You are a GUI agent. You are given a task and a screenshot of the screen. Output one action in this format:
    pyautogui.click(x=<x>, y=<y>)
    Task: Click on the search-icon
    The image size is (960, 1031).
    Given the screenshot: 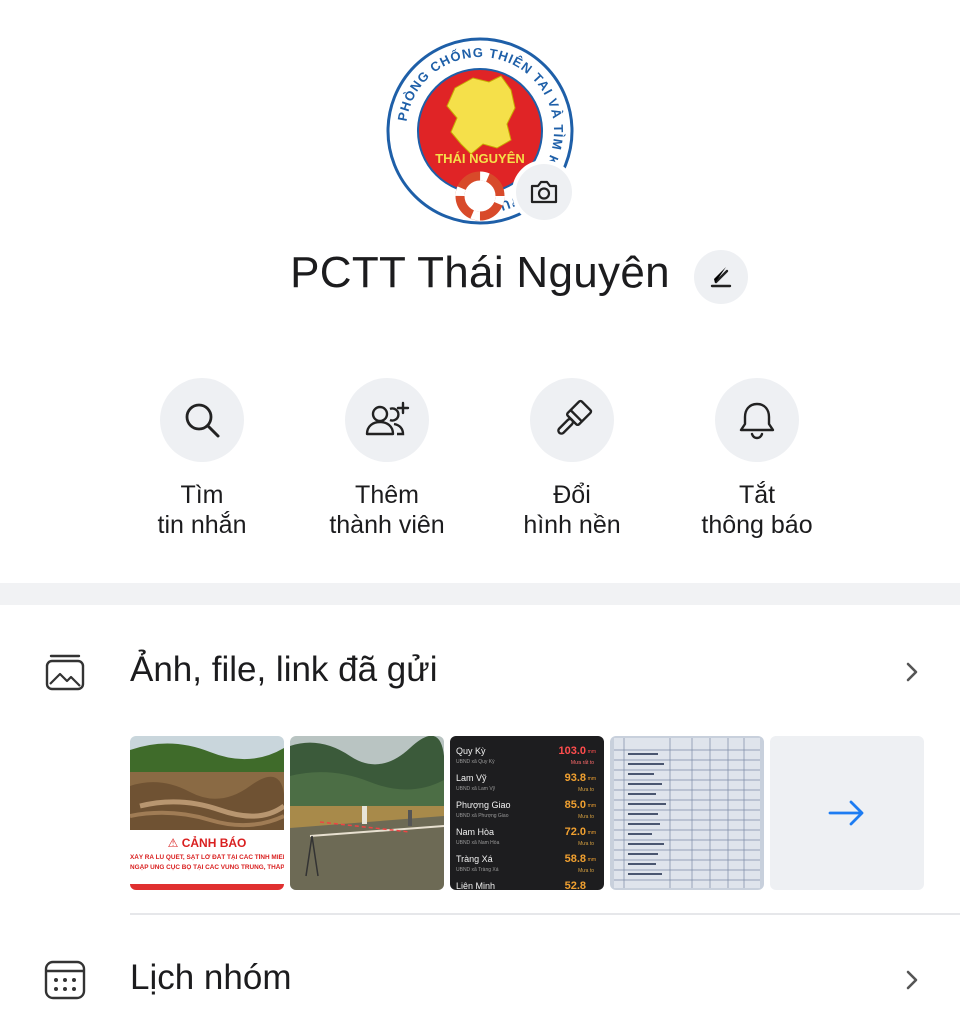 What is the action you would take?
    pyautogui.click(x=202, y=420)
    